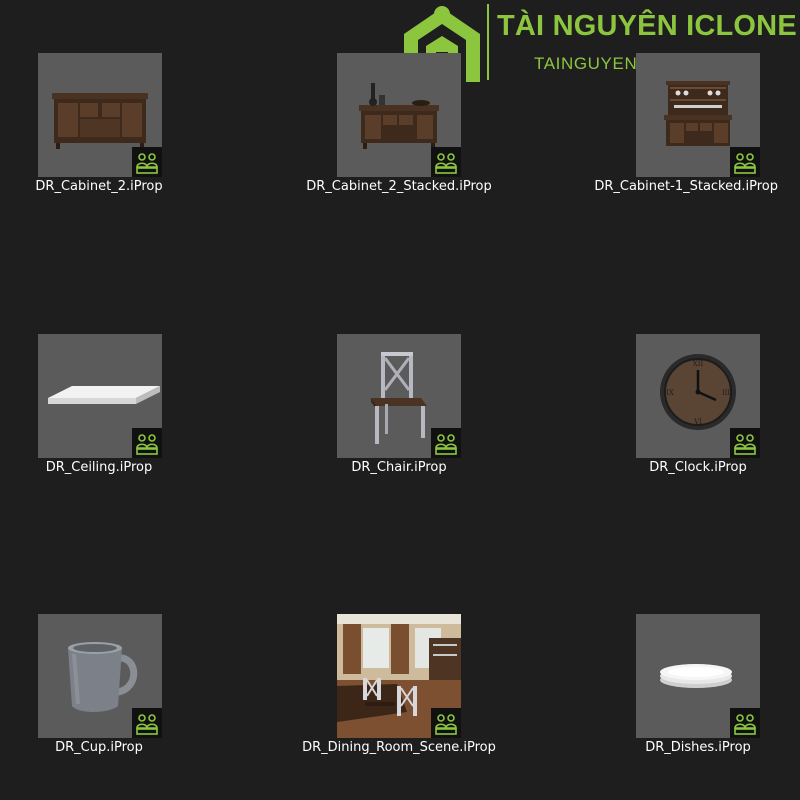  I want to click on file-name: DR_Cabinet-1_Stacked.iProp, so click(686, 186).